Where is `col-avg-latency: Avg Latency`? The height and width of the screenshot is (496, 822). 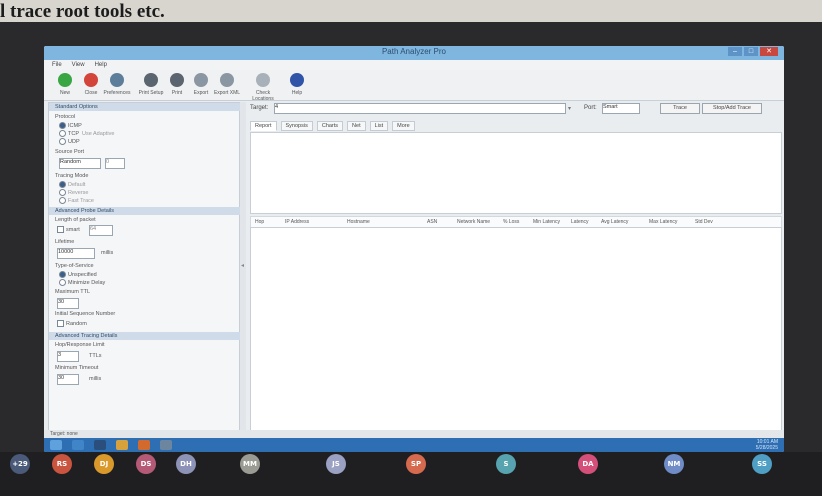
col-avg-latency: Avg Latency is located at coordinates (614, 222).